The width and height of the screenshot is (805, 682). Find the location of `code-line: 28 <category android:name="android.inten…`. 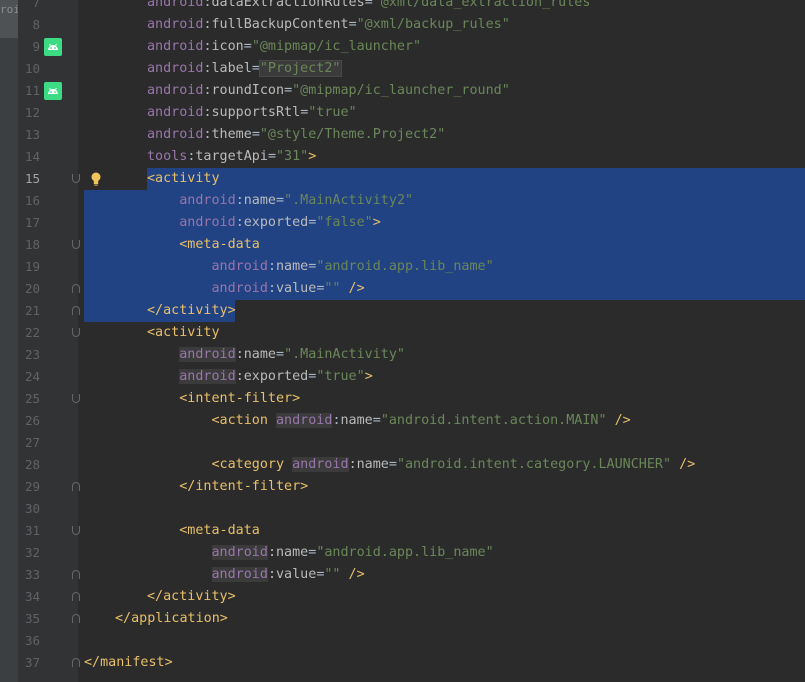

code-line: 28 <category android:name="android.inten… is located at coordinates (402, 465).